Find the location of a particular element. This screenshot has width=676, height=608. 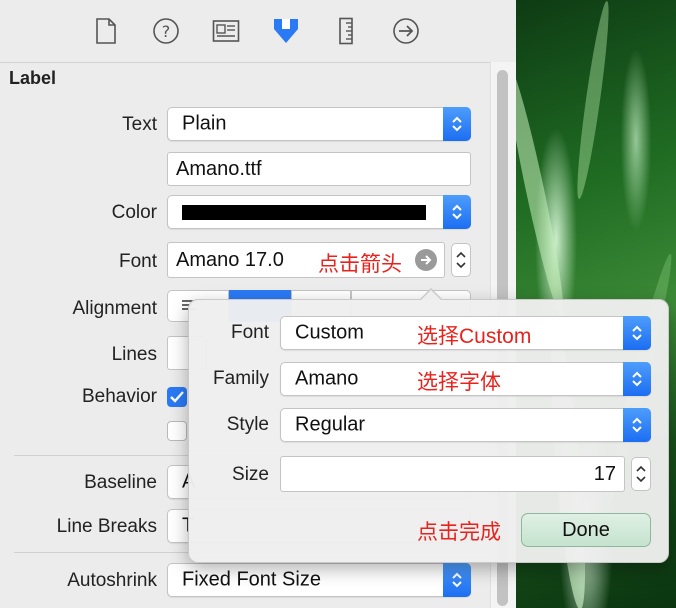

done-annotation: 点击完成 is located at coordinates (459, 532).